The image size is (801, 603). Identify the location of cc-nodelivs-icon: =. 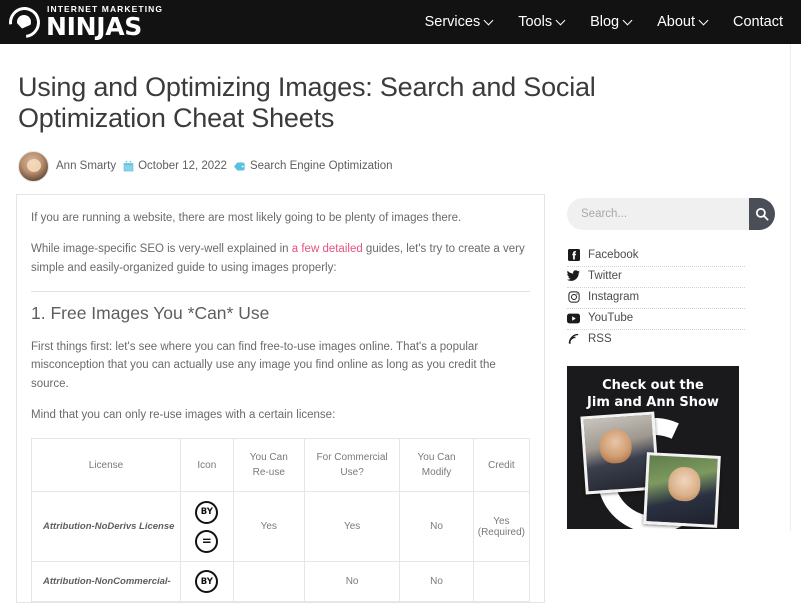
(207, 541).